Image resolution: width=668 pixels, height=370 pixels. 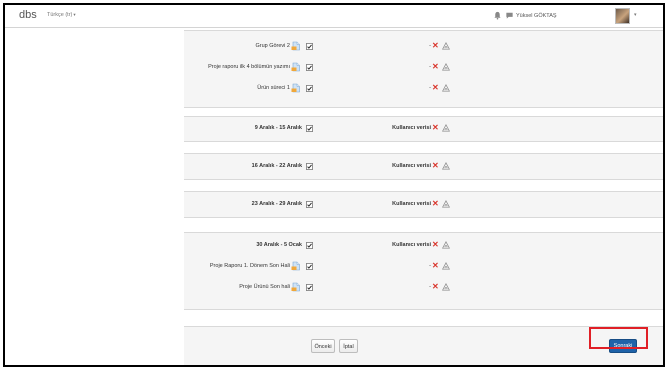 I want to click on language-label: Türkçe (tr), so click(x=60, y=15).